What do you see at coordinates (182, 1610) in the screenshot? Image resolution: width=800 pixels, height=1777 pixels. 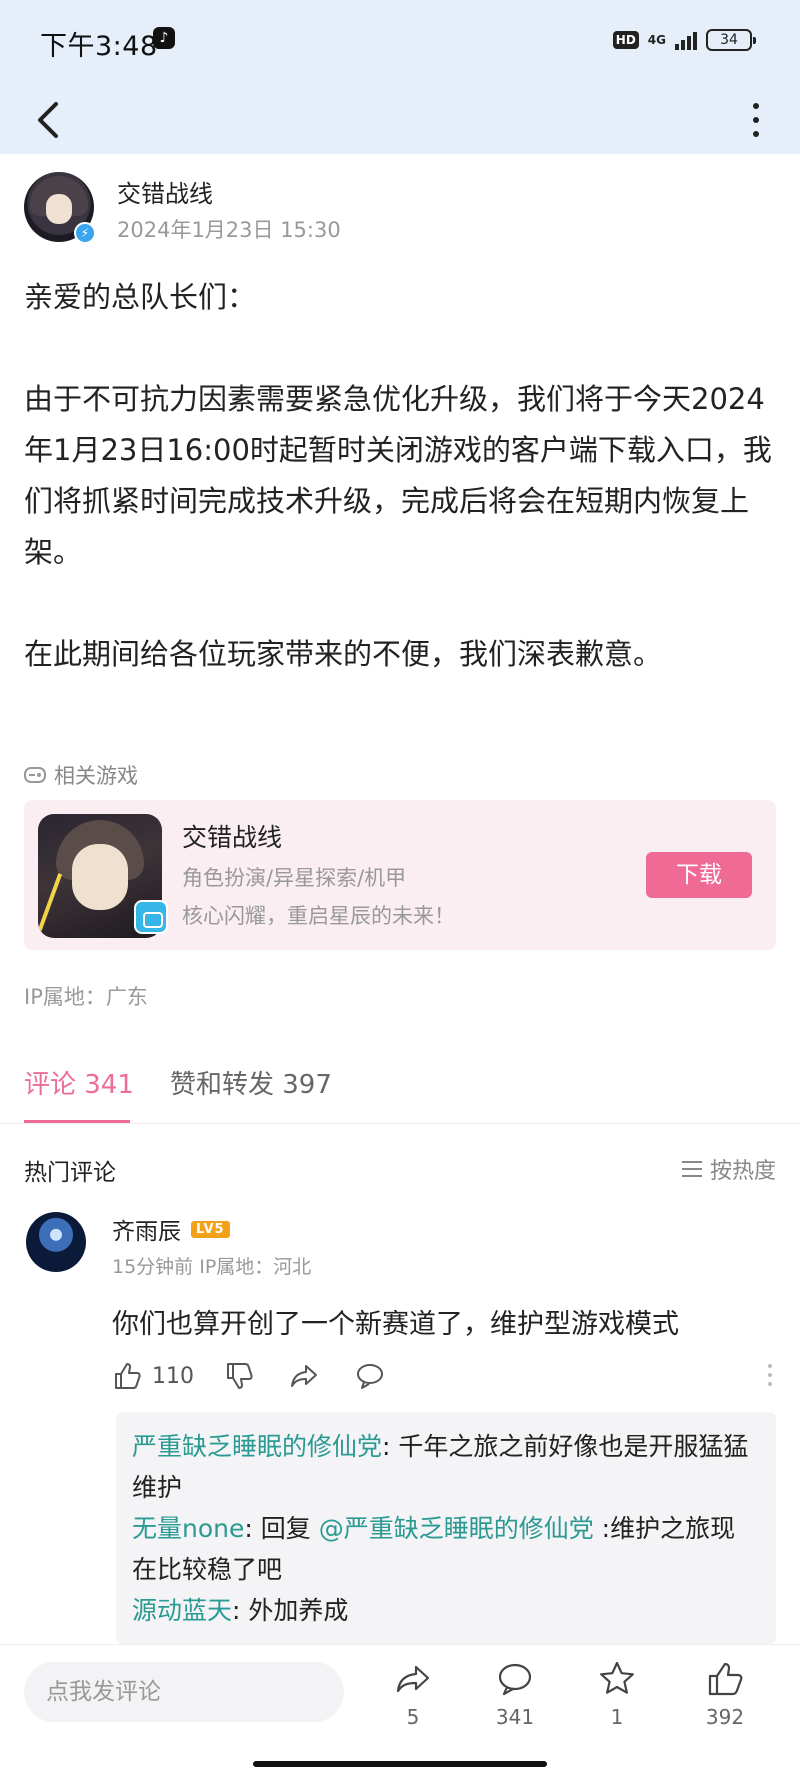 I see `reply-username: 源动蓝天` at bounding box center [182, 1610].